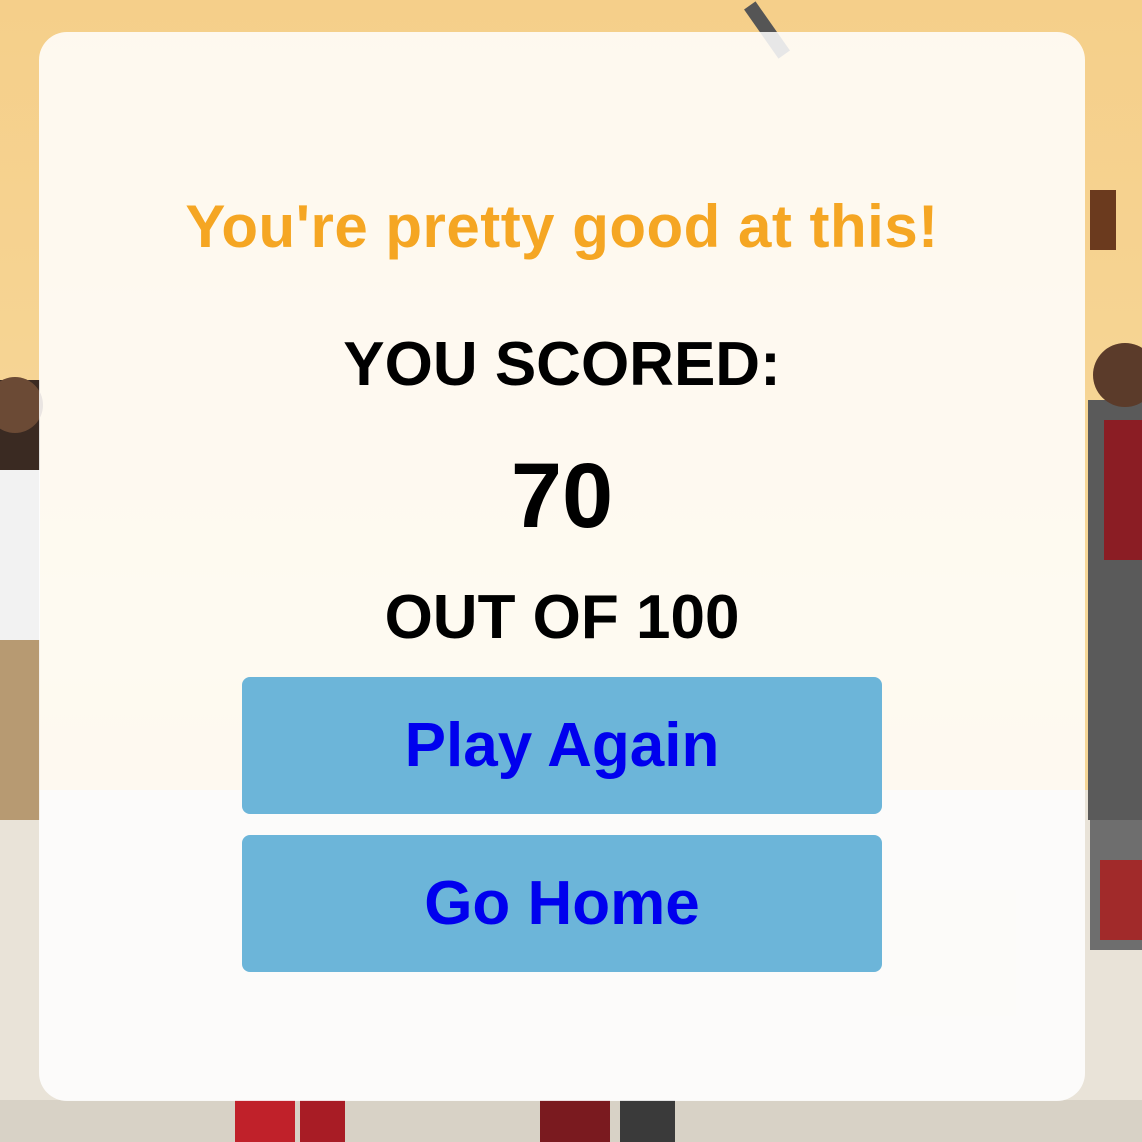  Describe the element at coordinates (562, 364) in the screenshot. I see `scored-label: YOU SCORED:` at that location.